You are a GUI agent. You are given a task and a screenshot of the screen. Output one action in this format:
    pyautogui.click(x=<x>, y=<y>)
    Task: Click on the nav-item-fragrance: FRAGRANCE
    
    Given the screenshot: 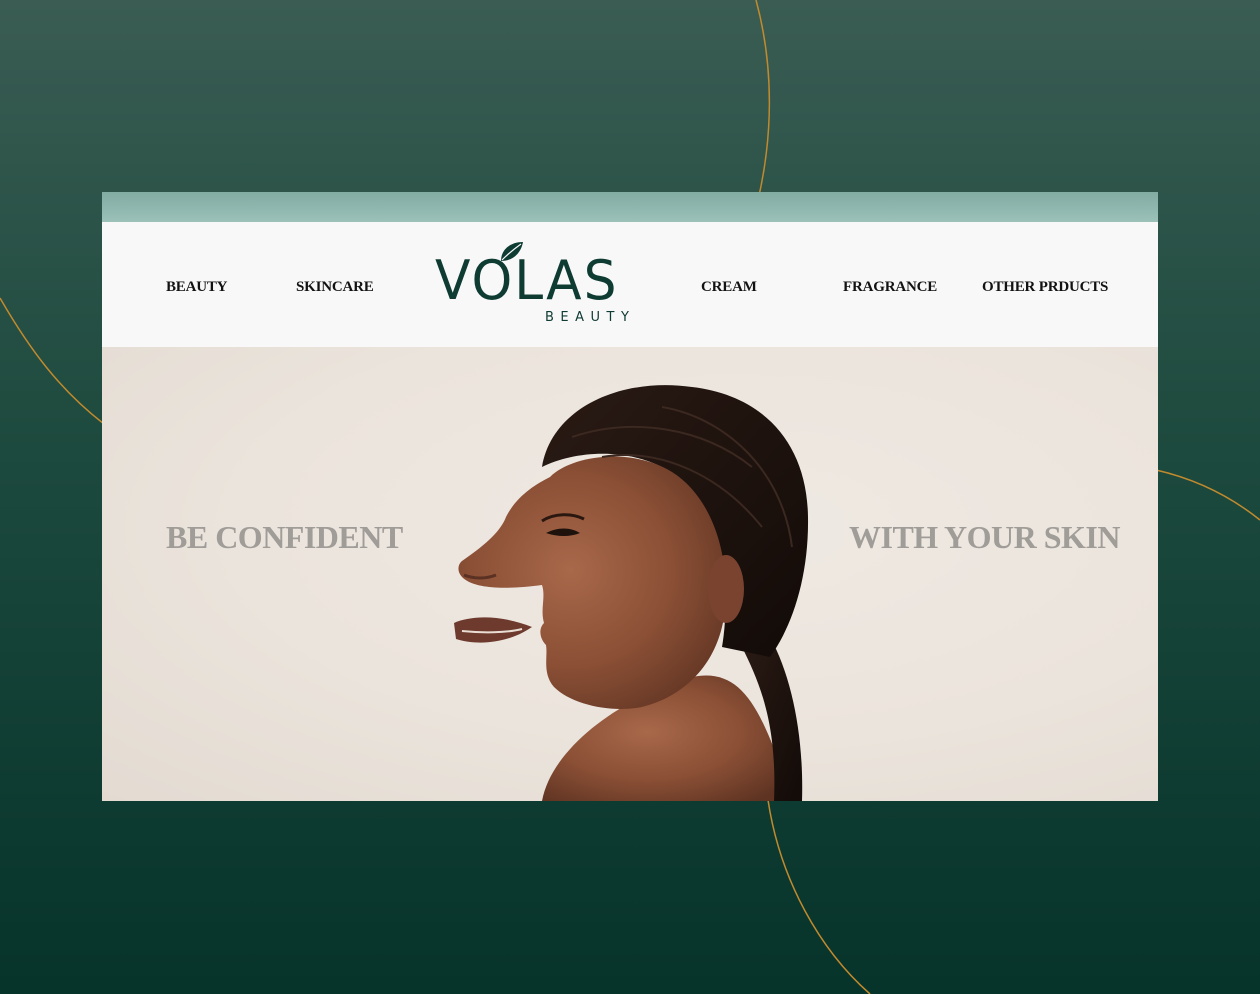 What is the action you would take?
    pyautogui.click(x=890, y=287)
    